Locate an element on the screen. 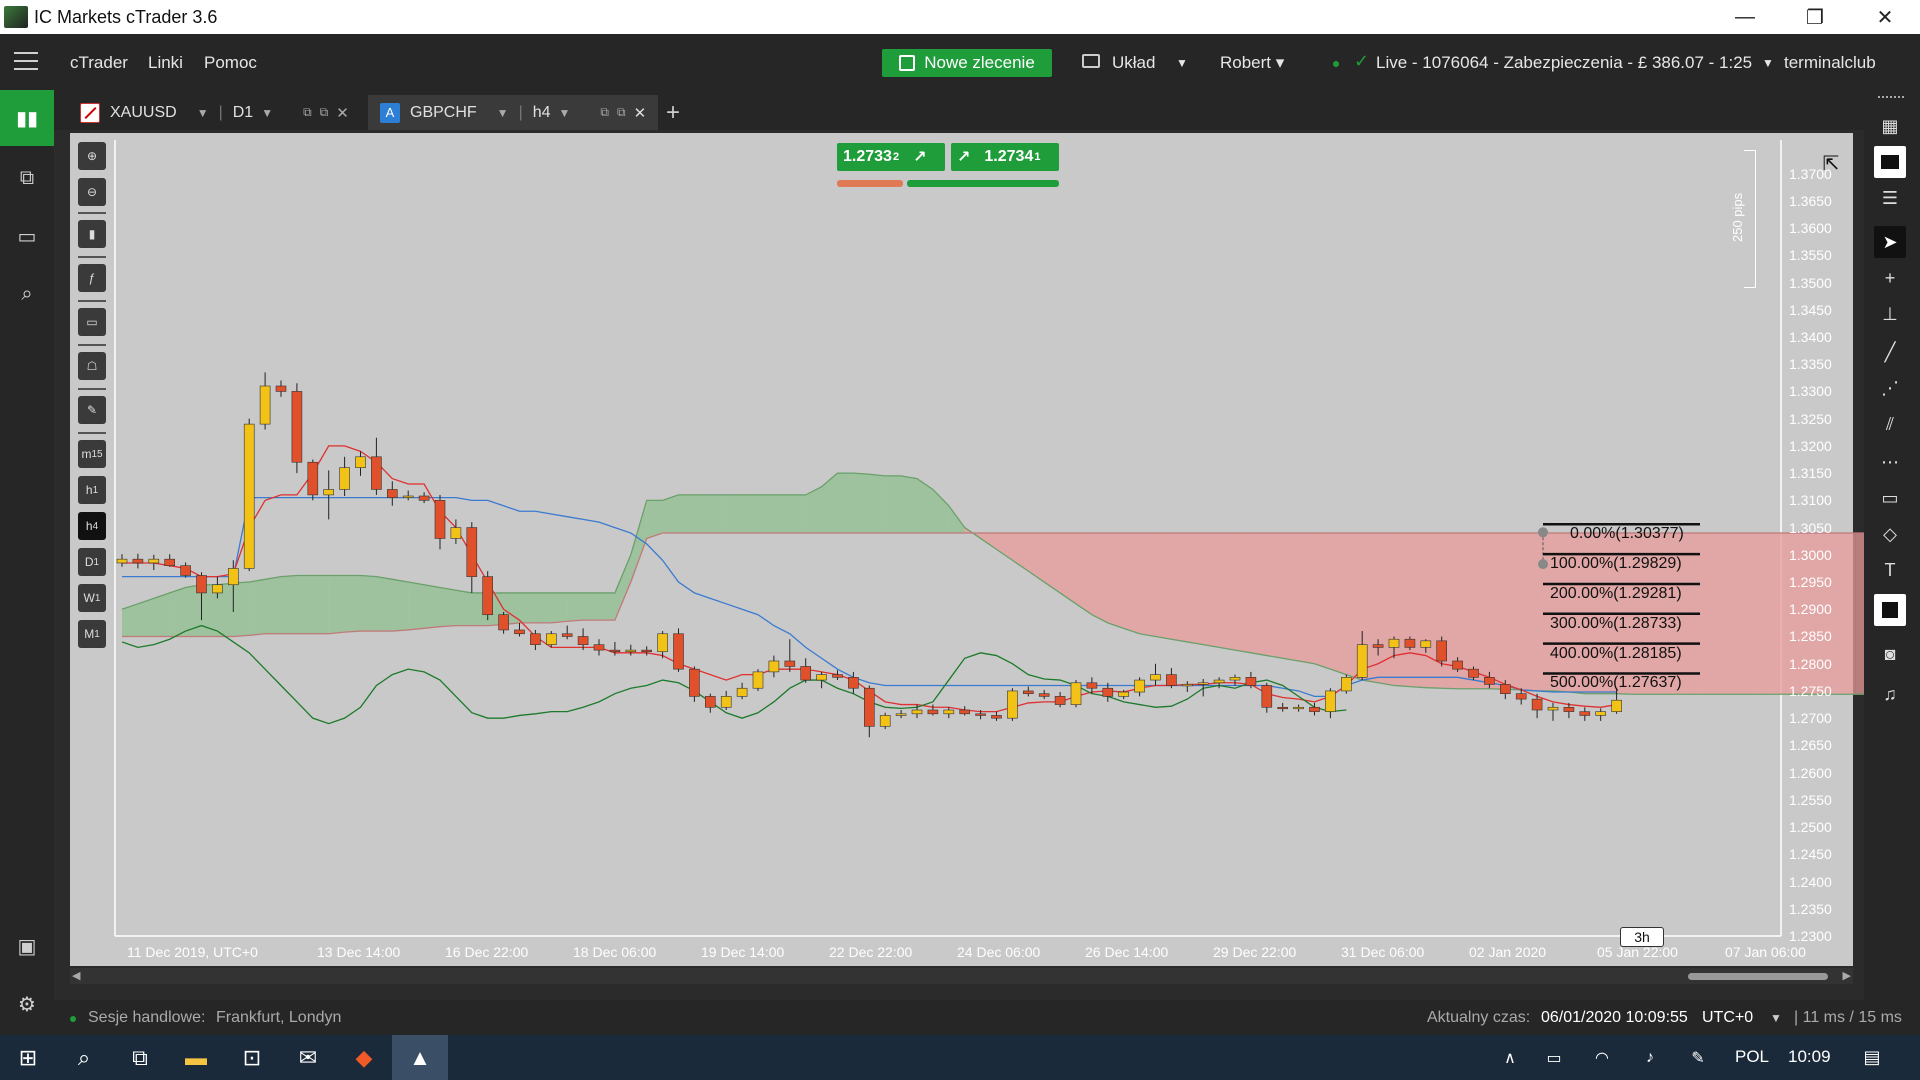  windows-start-icon: ⊞ is located at coordinates (28, 1057).